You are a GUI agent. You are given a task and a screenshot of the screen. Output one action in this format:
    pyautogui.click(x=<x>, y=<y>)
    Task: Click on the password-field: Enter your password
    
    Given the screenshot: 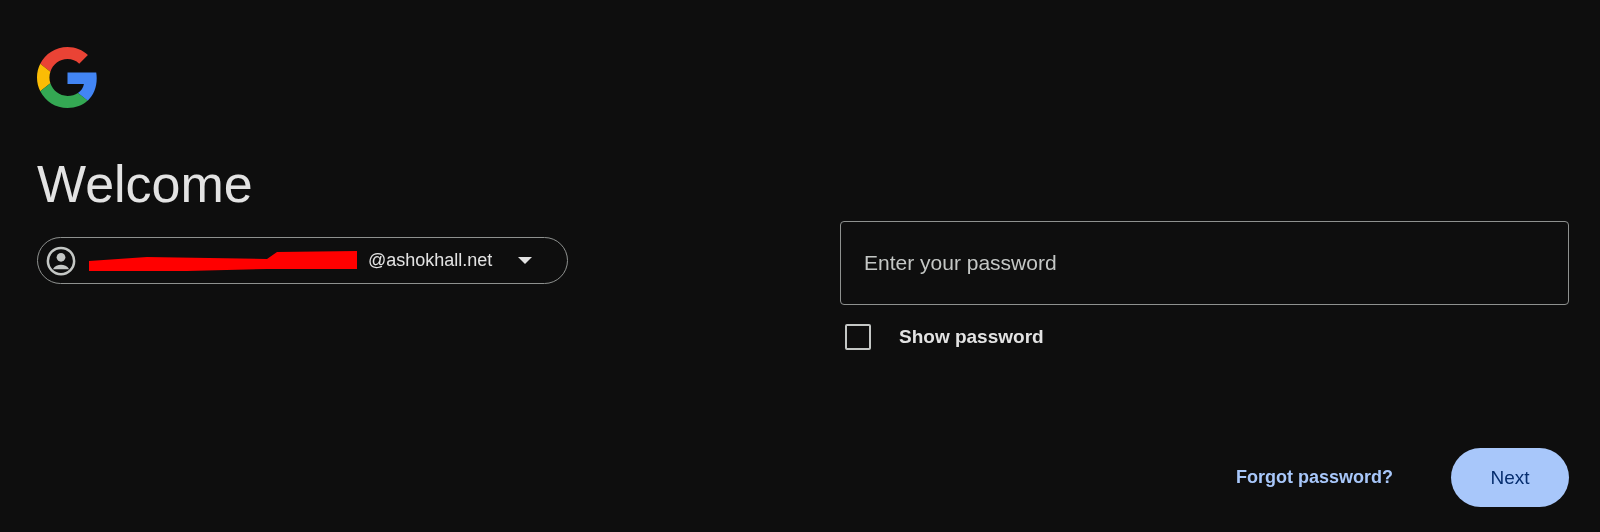 What is the action you would take?
    pyautogui.click(x=1204, y=263)
    